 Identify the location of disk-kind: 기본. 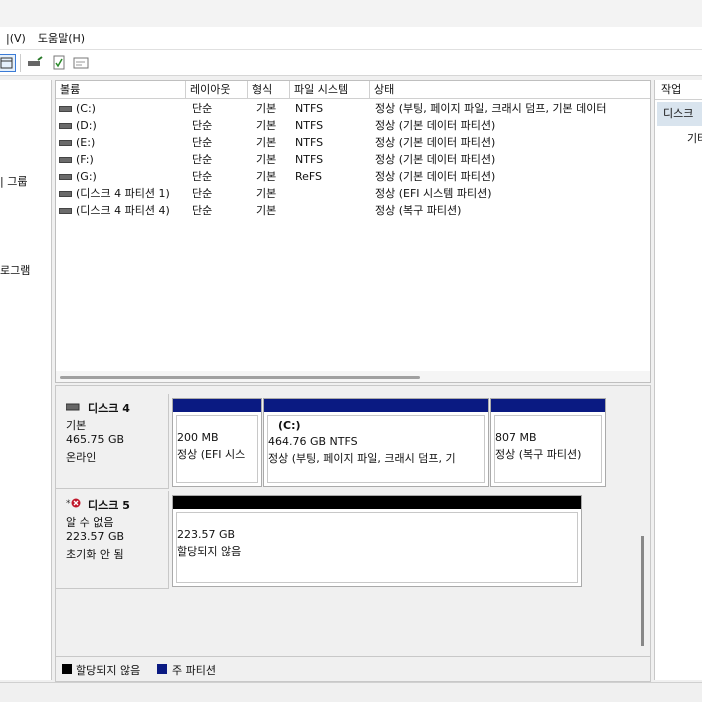
(76, 425).